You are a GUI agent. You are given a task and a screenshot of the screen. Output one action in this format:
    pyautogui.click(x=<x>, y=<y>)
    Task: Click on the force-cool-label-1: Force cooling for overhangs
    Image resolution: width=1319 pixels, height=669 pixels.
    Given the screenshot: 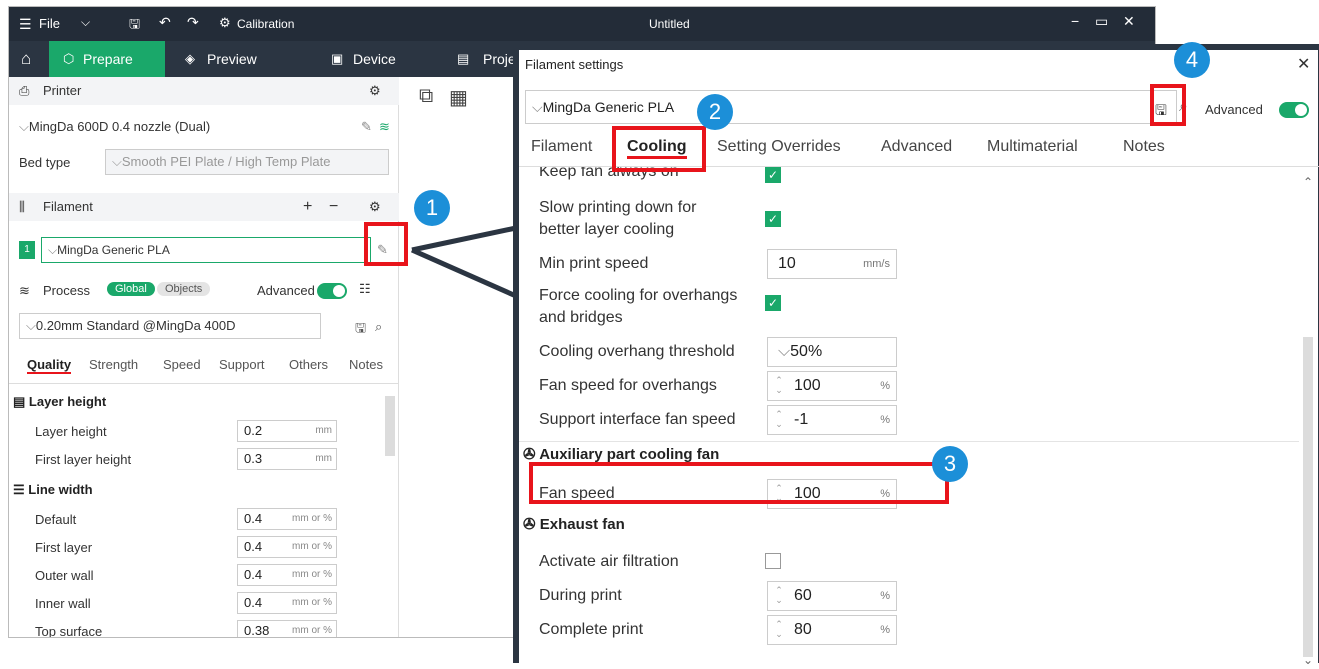 What is the action you would take?
    pyautogui.click(x=638, y=295)
    